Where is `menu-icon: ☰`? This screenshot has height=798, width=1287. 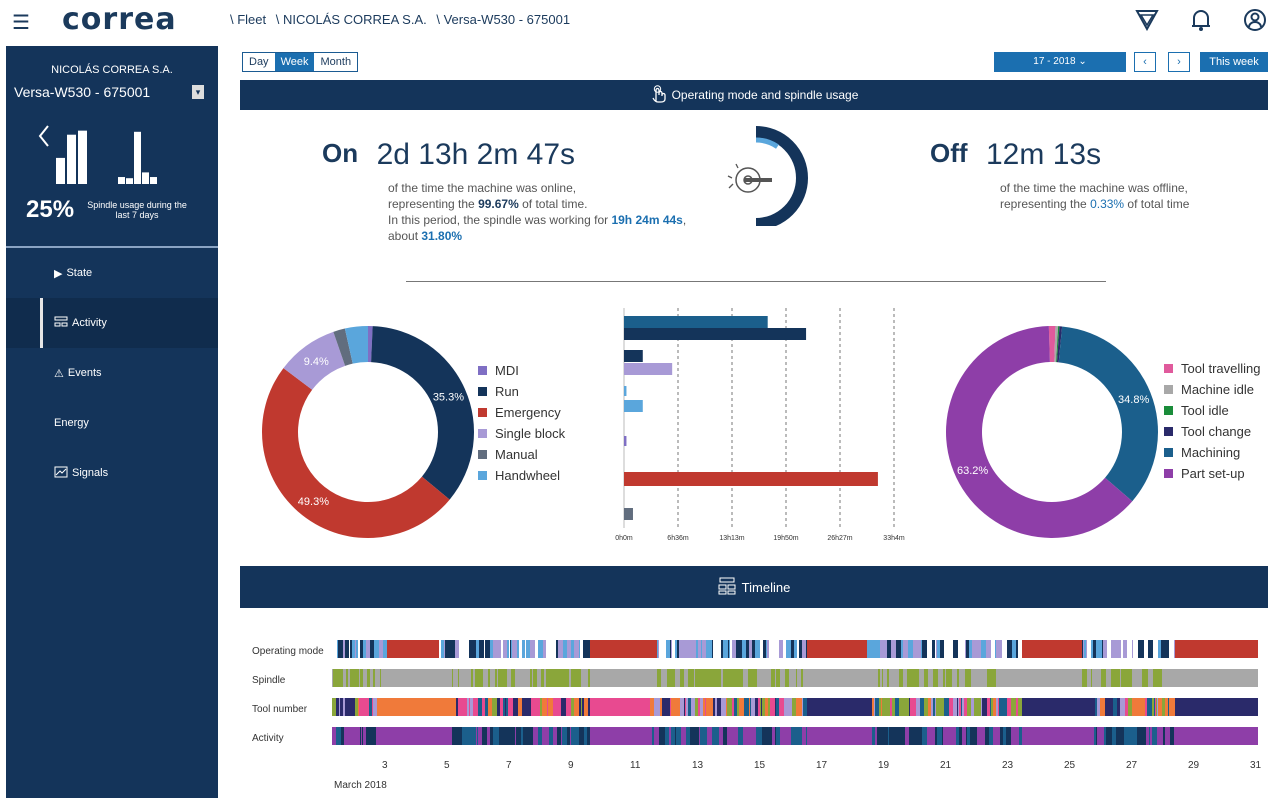 menu-icon: ☰ is located at coordinates (21, 22).